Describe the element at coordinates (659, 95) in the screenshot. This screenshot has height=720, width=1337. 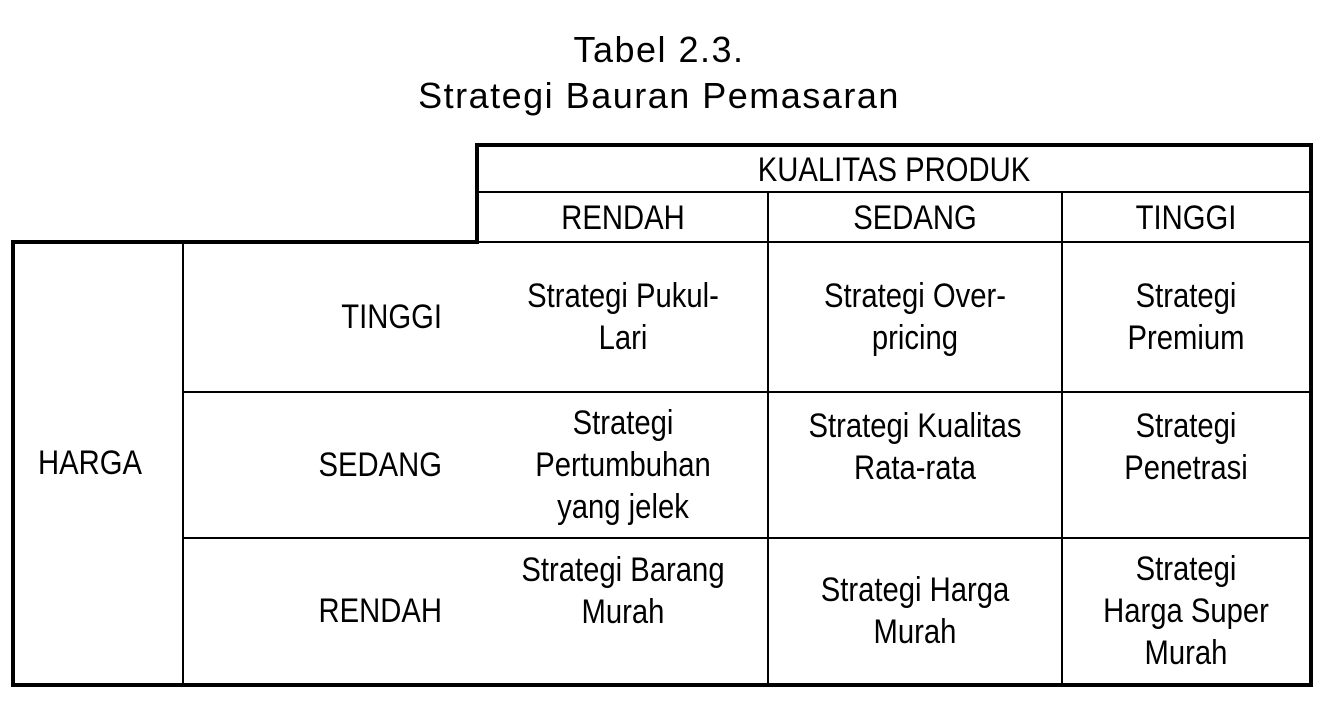
I see `table-caption-title: Strategi Bauran Pemasaran` at that location.